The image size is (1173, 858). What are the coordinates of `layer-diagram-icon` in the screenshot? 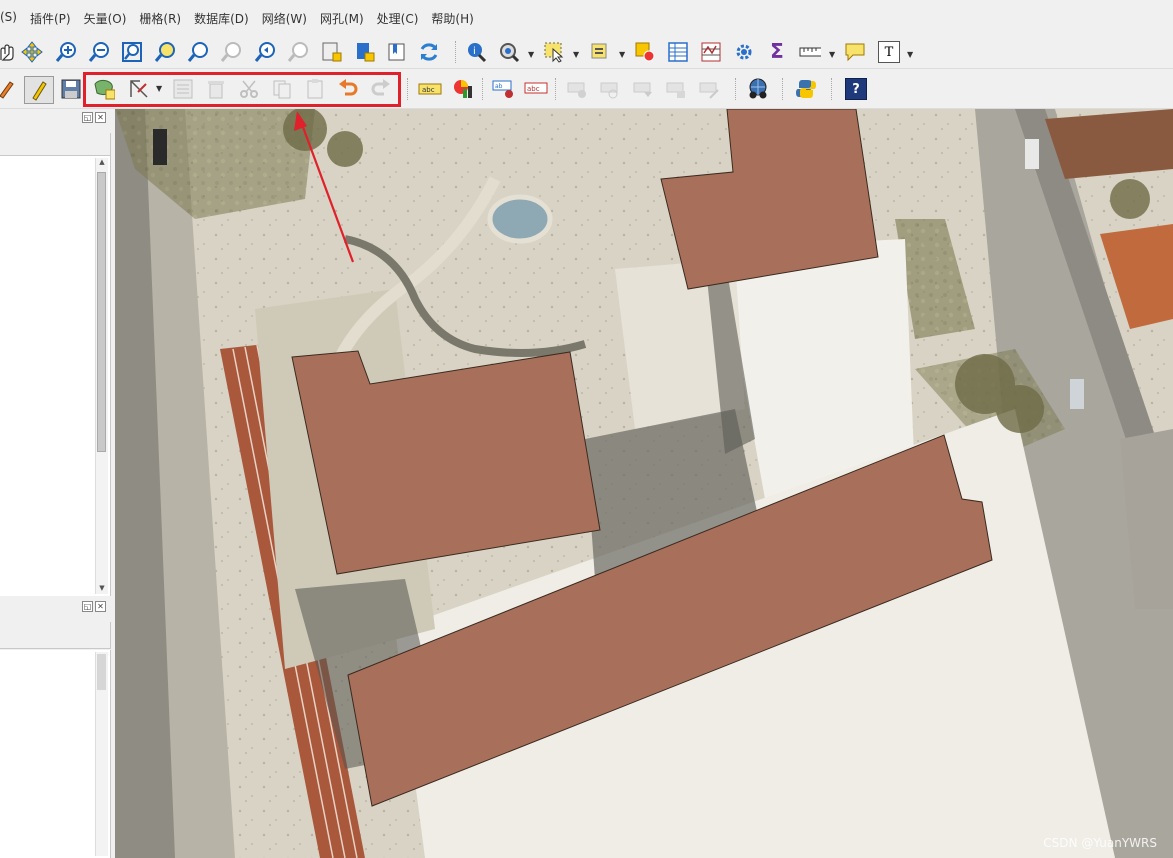 It's located at (463, 89).